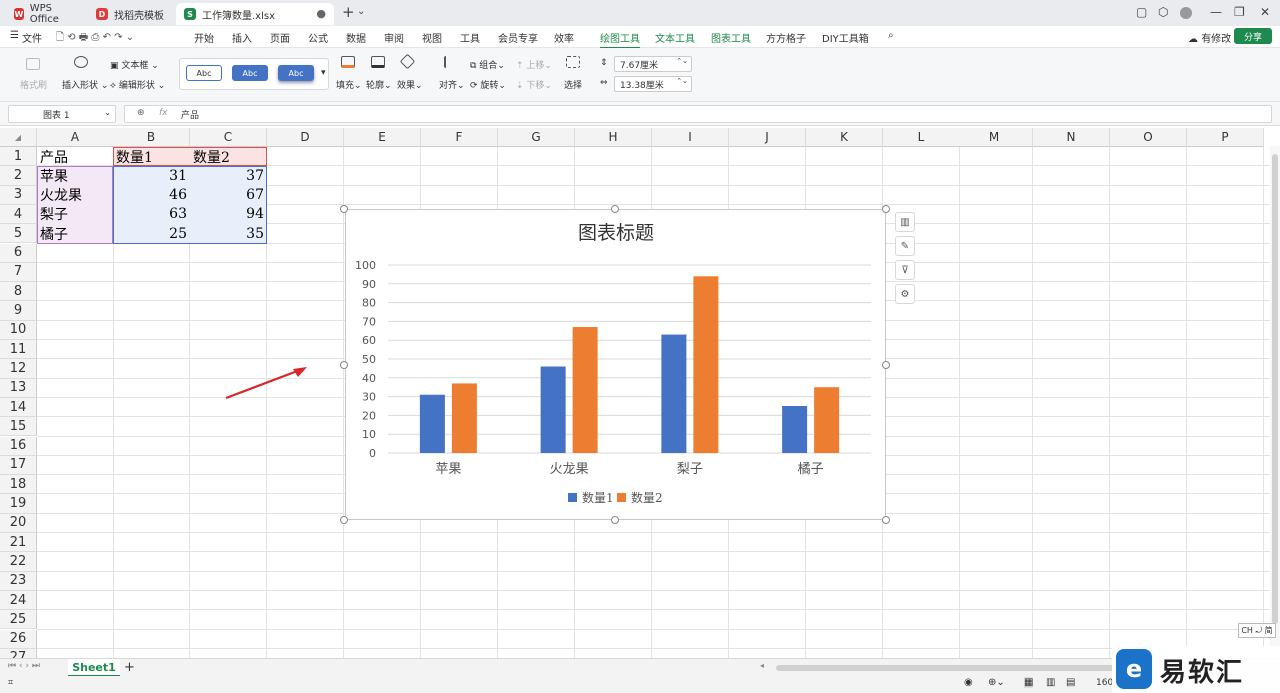  I want to click on scroll-left-icon: ◂, so click(762, 665).